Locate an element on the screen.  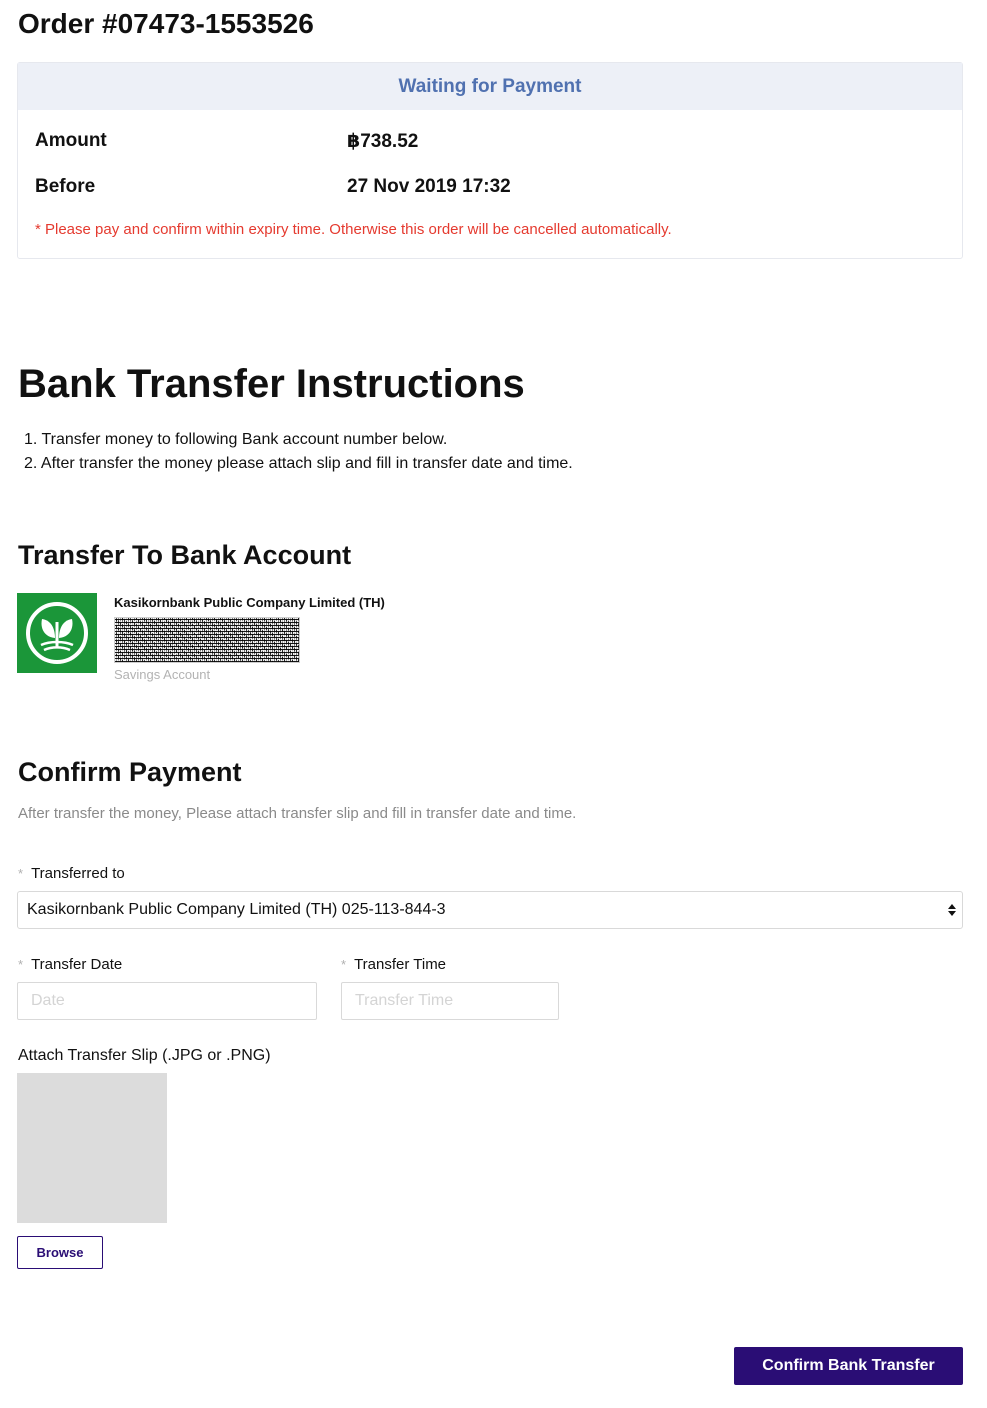
kasikorn-leaf-icon is located at coordinates (57, 633).